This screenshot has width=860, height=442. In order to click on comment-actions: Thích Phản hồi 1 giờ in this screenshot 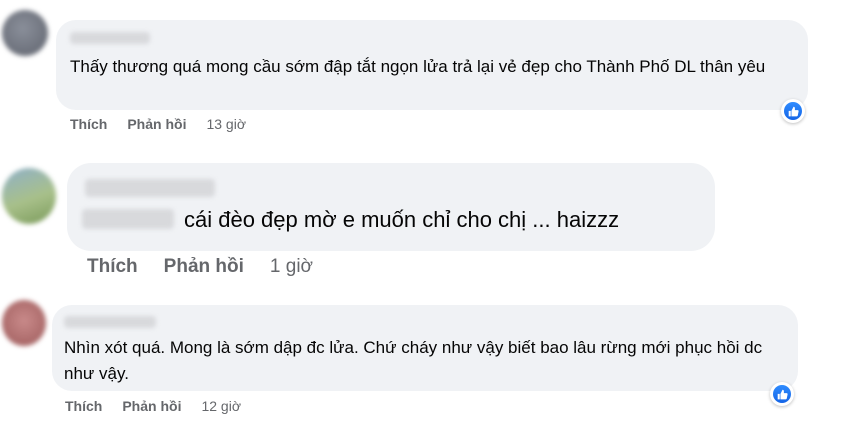, I will do `click(200, 267)`.